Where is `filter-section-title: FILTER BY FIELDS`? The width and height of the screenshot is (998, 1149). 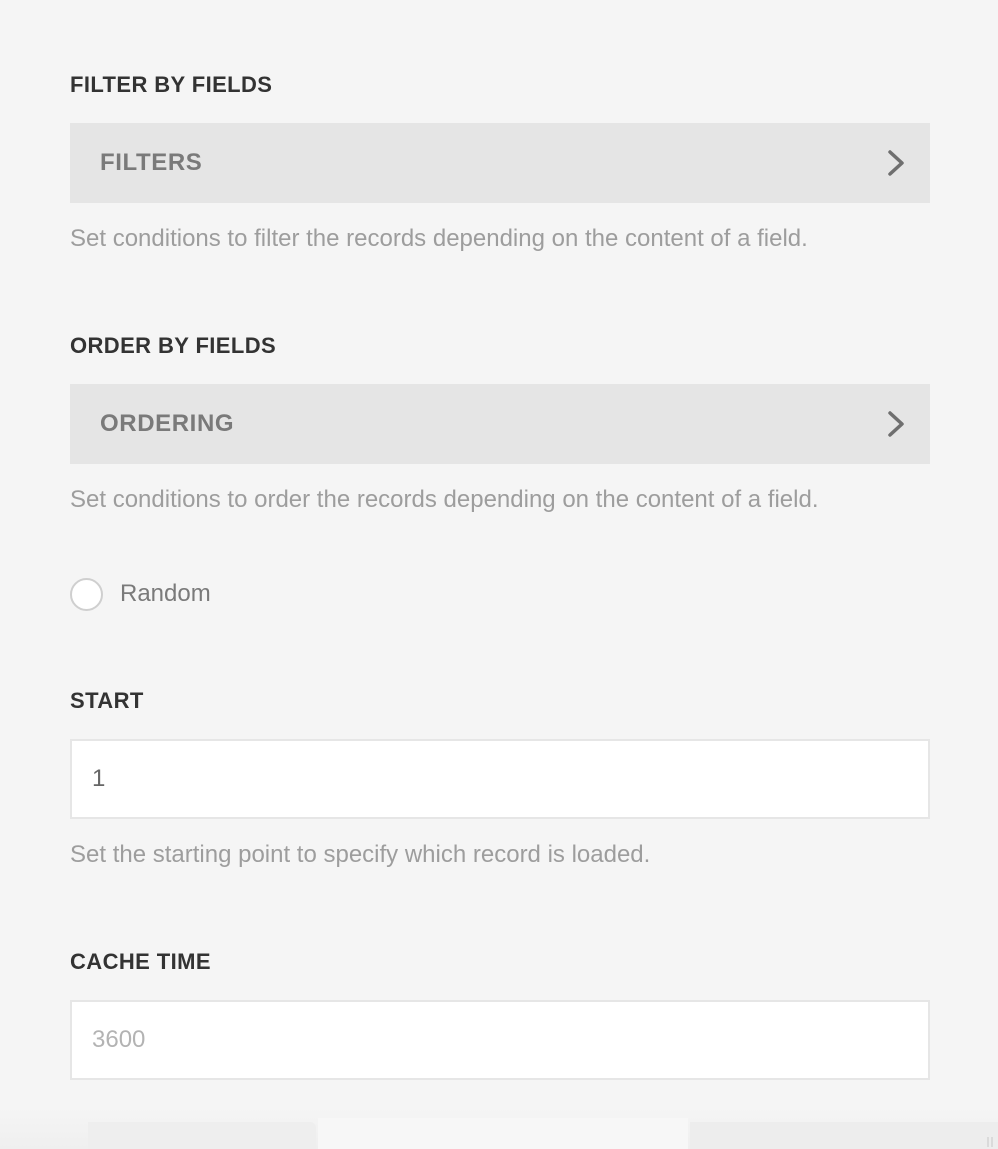
filter-section-title: FILTER BY FIELDS is located at coordinates (171, 84).